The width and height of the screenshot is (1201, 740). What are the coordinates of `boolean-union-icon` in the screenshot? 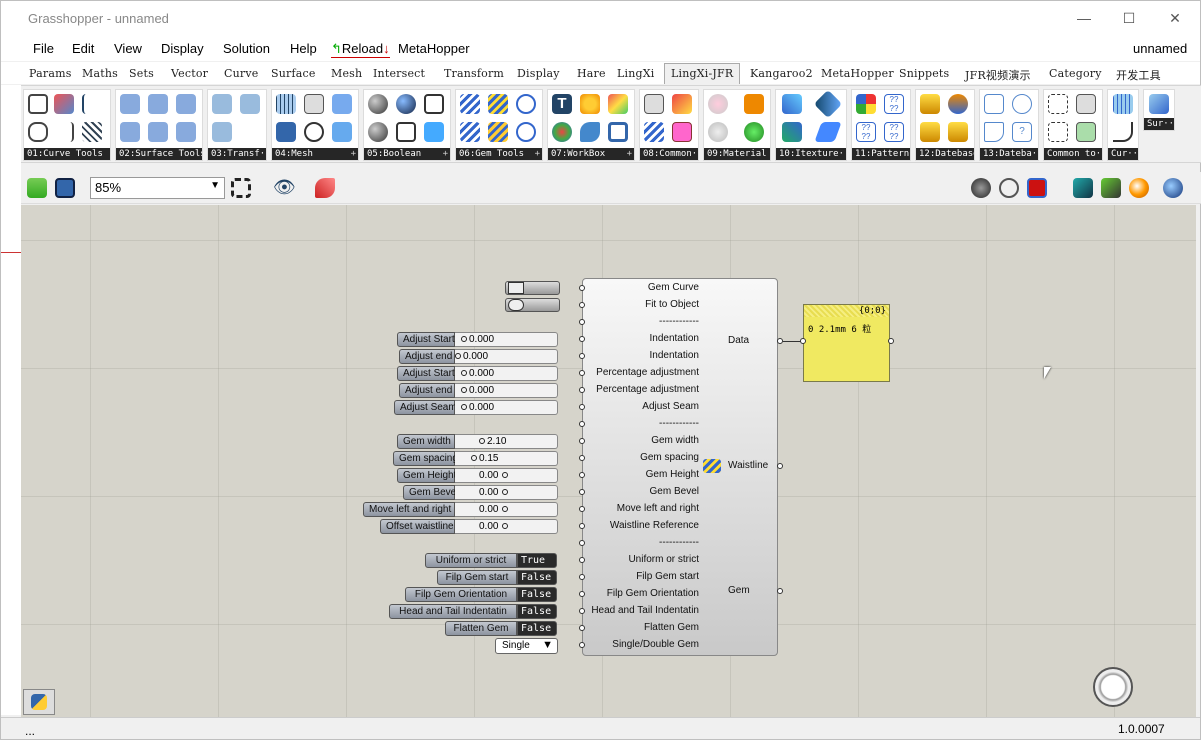 It's located at (378, 104).